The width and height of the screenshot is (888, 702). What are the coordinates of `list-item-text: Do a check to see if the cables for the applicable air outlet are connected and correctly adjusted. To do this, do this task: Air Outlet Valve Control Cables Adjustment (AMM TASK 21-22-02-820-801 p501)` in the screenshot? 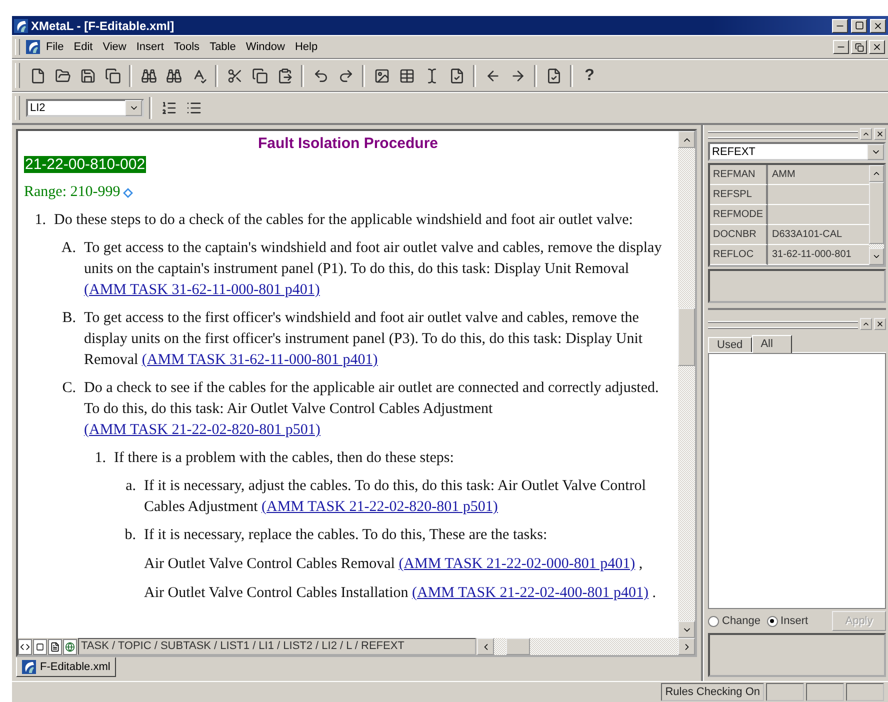 It's located at (372, 409).